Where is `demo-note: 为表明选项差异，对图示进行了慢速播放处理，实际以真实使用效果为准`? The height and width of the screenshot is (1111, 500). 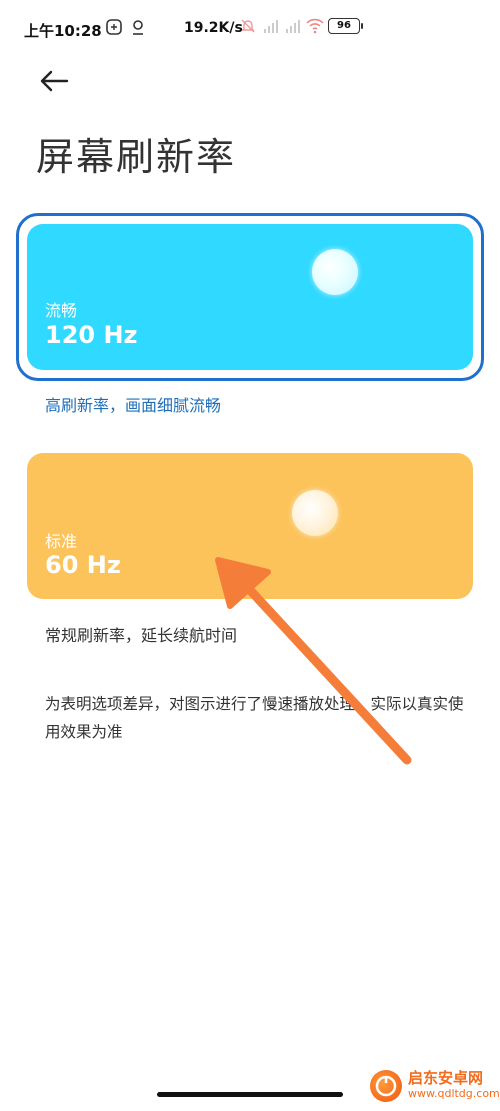 demo-note: 为表明选项差异，对图示进行了慢速播放处理，实际以真实使用效果为准 is located at coordinates (254, 718).